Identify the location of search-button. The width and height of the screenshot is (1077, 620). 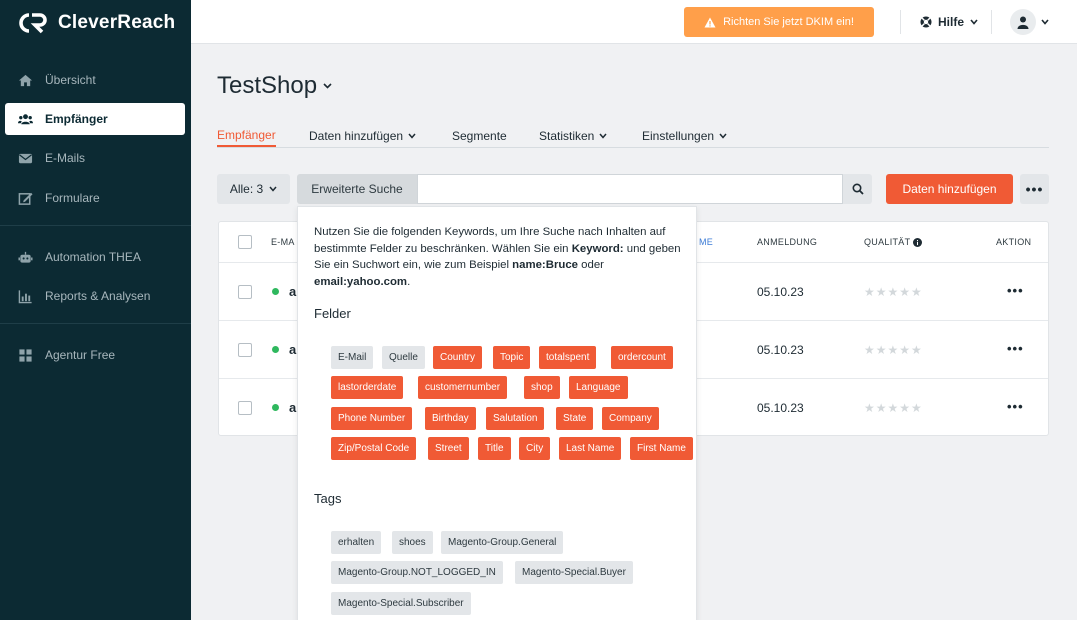
(857, 189).